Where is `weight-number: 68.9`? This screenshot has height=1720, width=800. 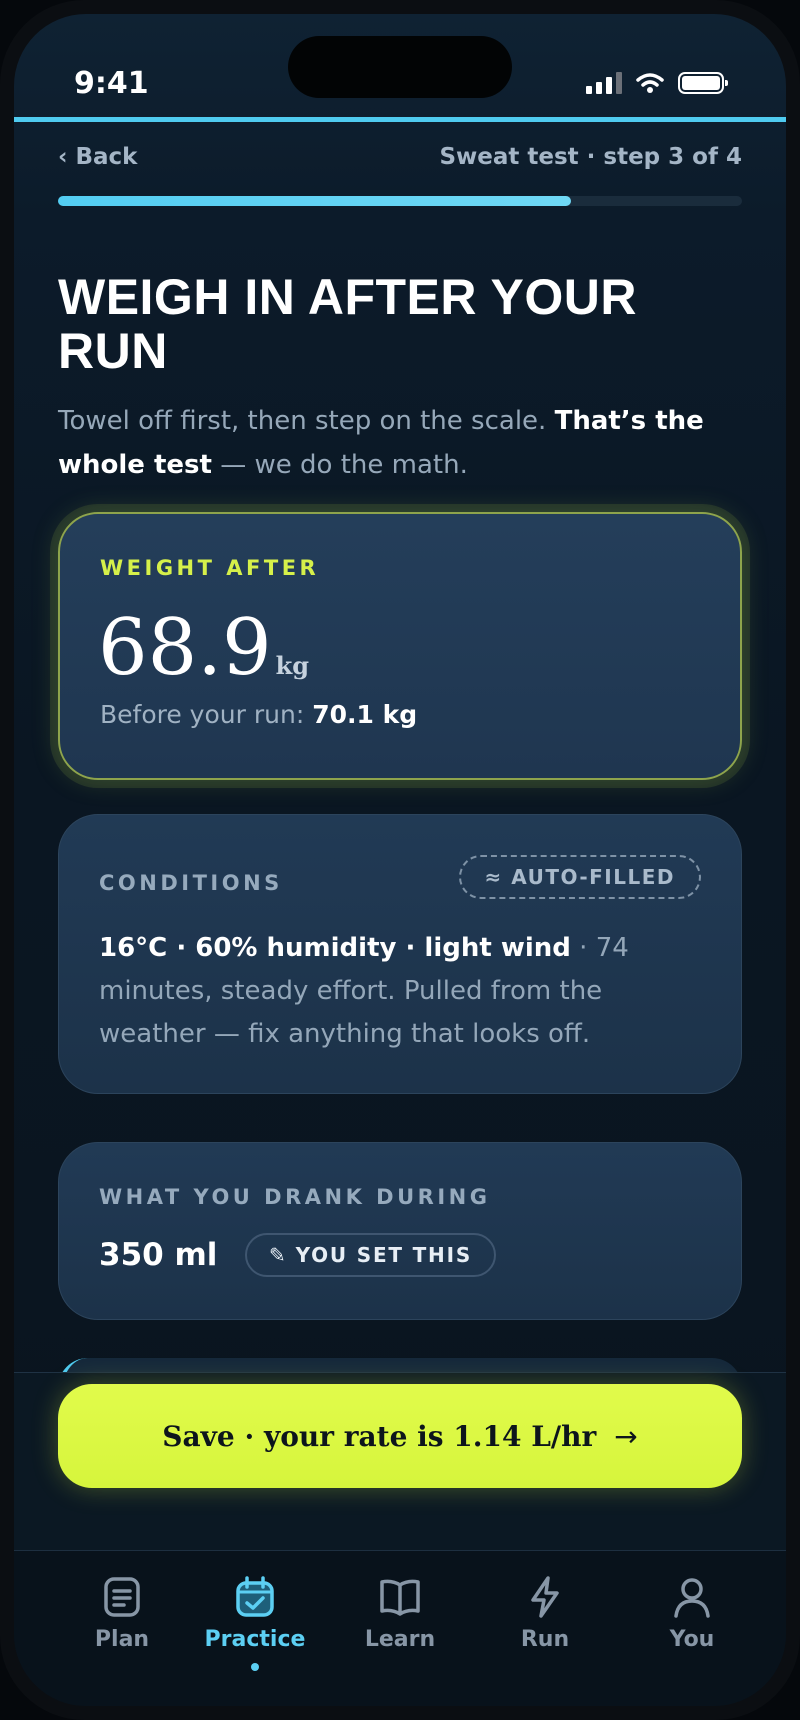
weight-number: 68.9 is located at coordinates (185, 648).